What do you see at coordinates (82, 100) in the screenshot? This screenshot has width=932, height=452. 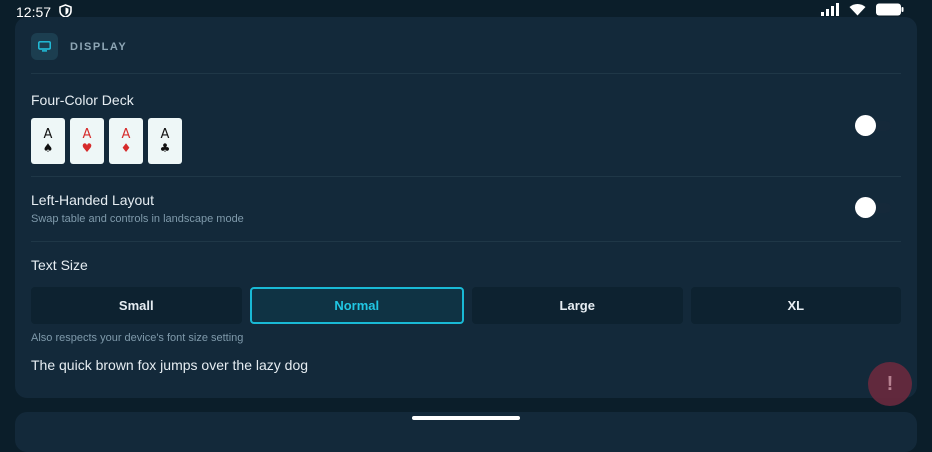 I see `four-color-deck-label: Four-Color Deck` at bounding box center [82, 100].